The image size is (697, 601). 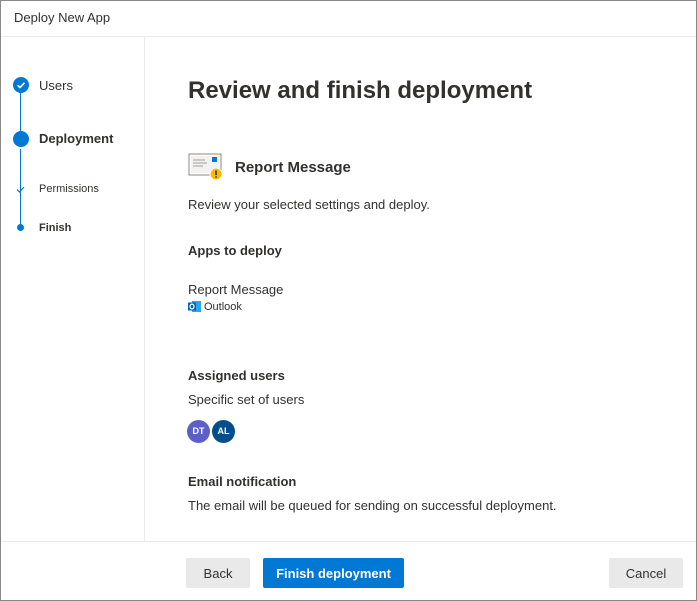 What do you see at coordinates (236, 289) in the screenshot?
I see `app-to-deploy-name: Report Message` at bounding box center [236, 289].